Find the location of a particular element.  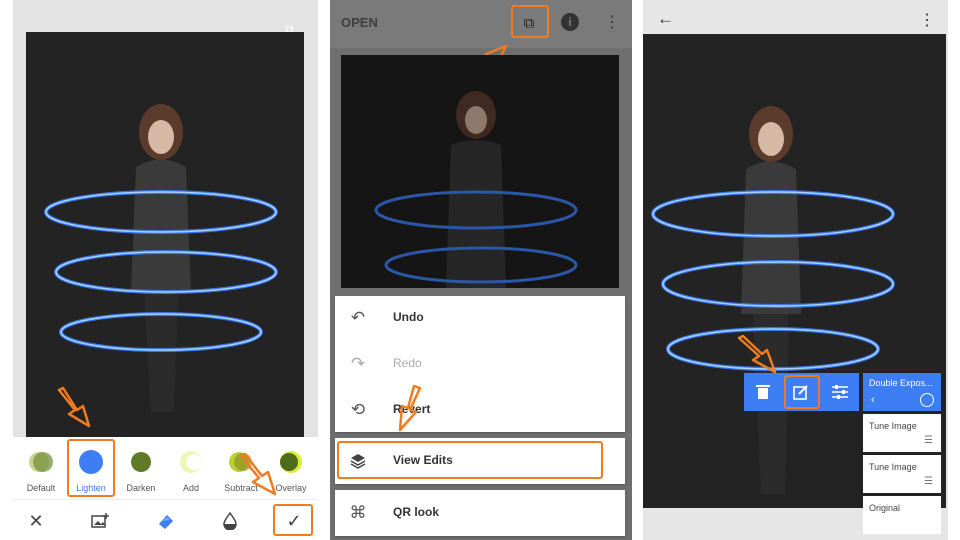

menu-item-qr-look: ⌘ QR look is located at coordinates (480, 513).